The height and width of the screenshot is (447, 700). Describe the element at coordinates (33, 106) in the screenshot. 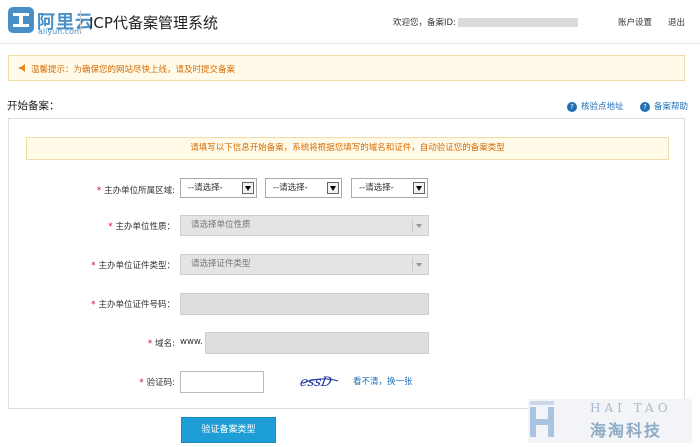

I see `section-title: 开始备案：` at that location.